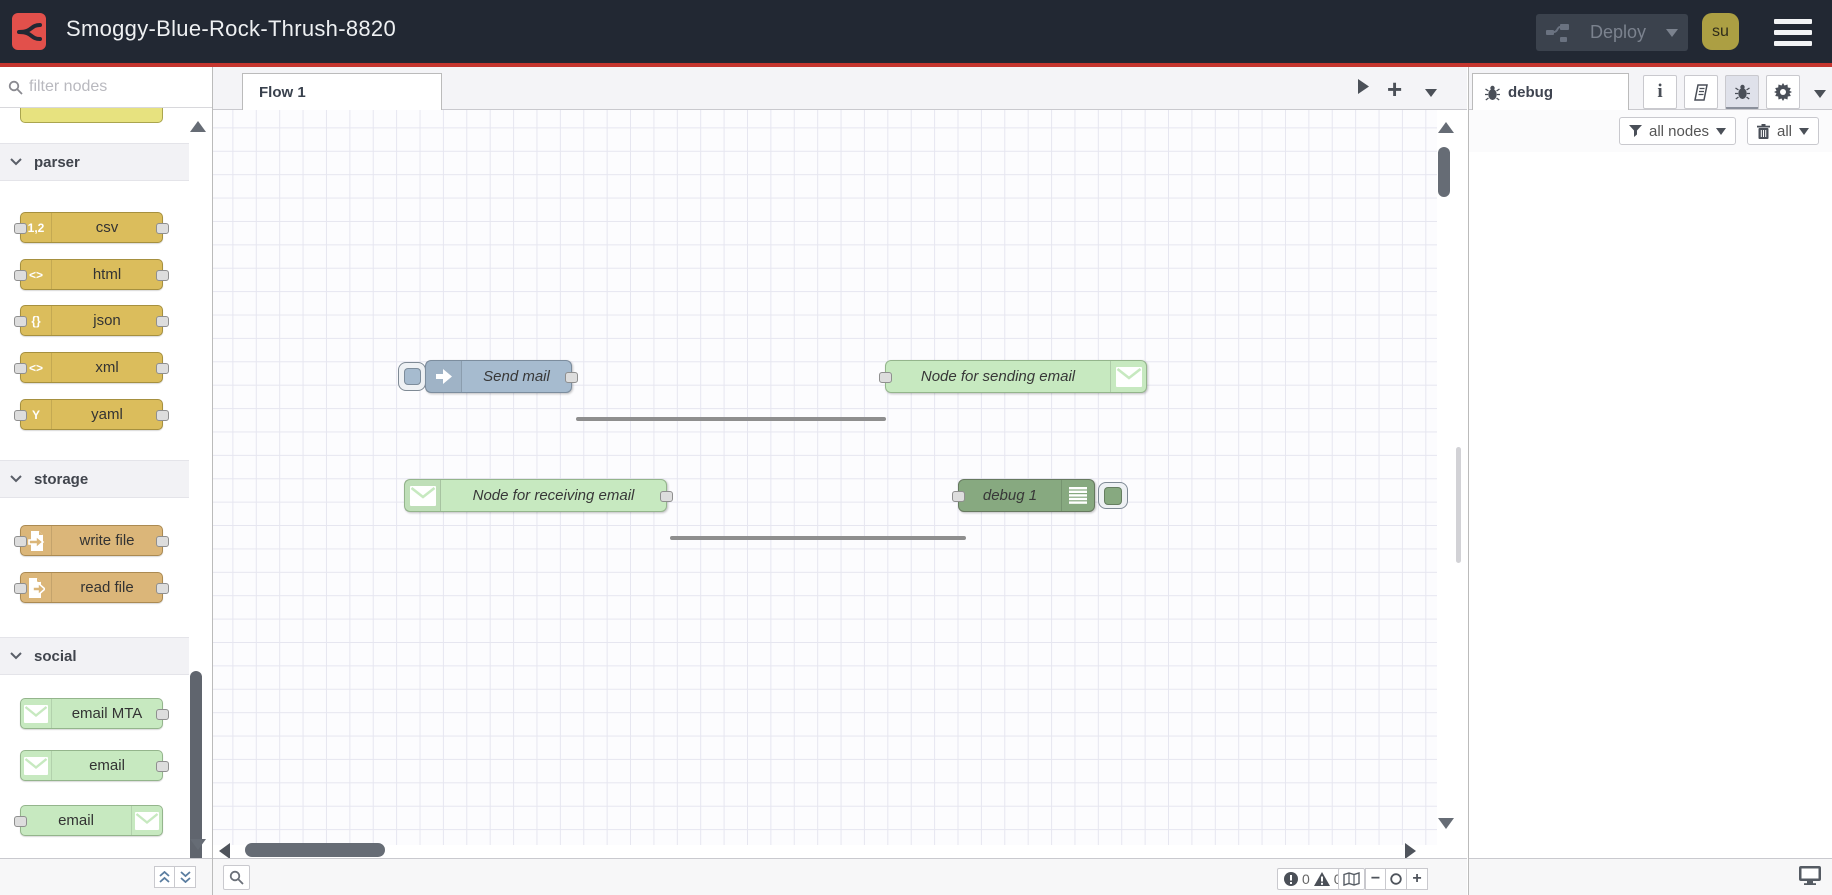  I want to click on debug-filter-dropdown: all nodes, so click(1678, 131).